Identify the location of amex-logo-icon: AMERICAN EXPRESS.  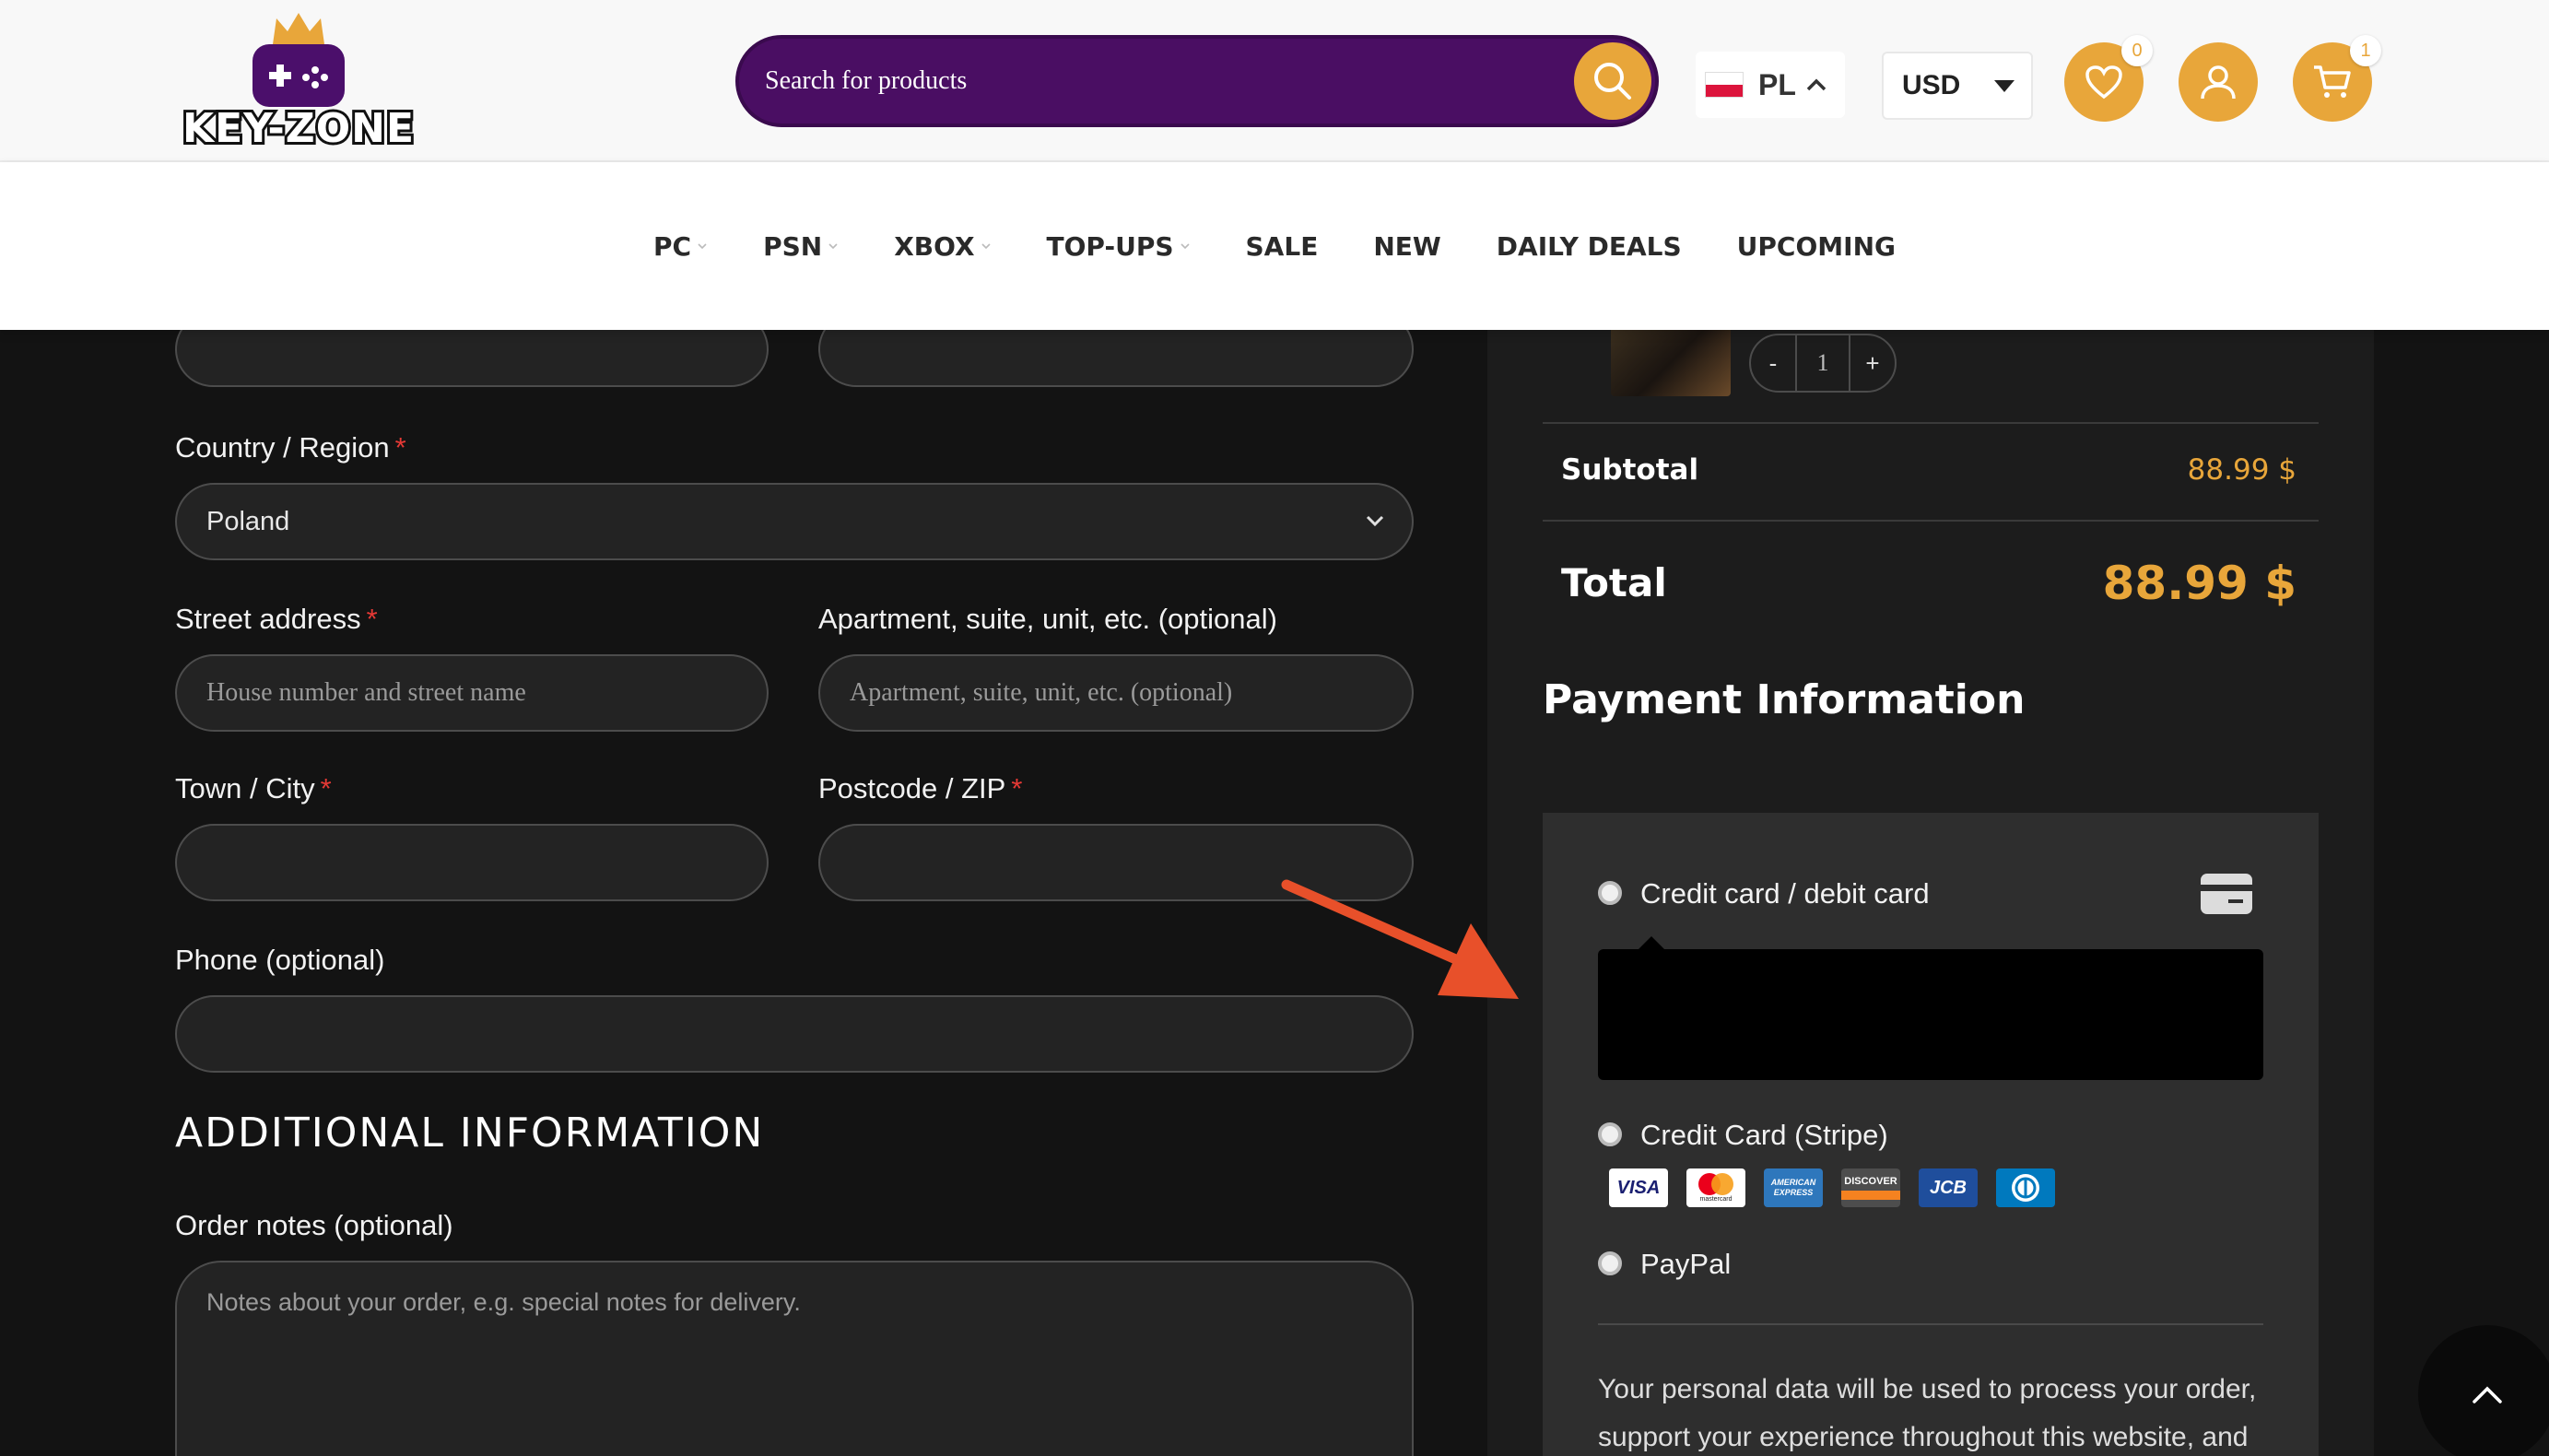
(1793, 1187).